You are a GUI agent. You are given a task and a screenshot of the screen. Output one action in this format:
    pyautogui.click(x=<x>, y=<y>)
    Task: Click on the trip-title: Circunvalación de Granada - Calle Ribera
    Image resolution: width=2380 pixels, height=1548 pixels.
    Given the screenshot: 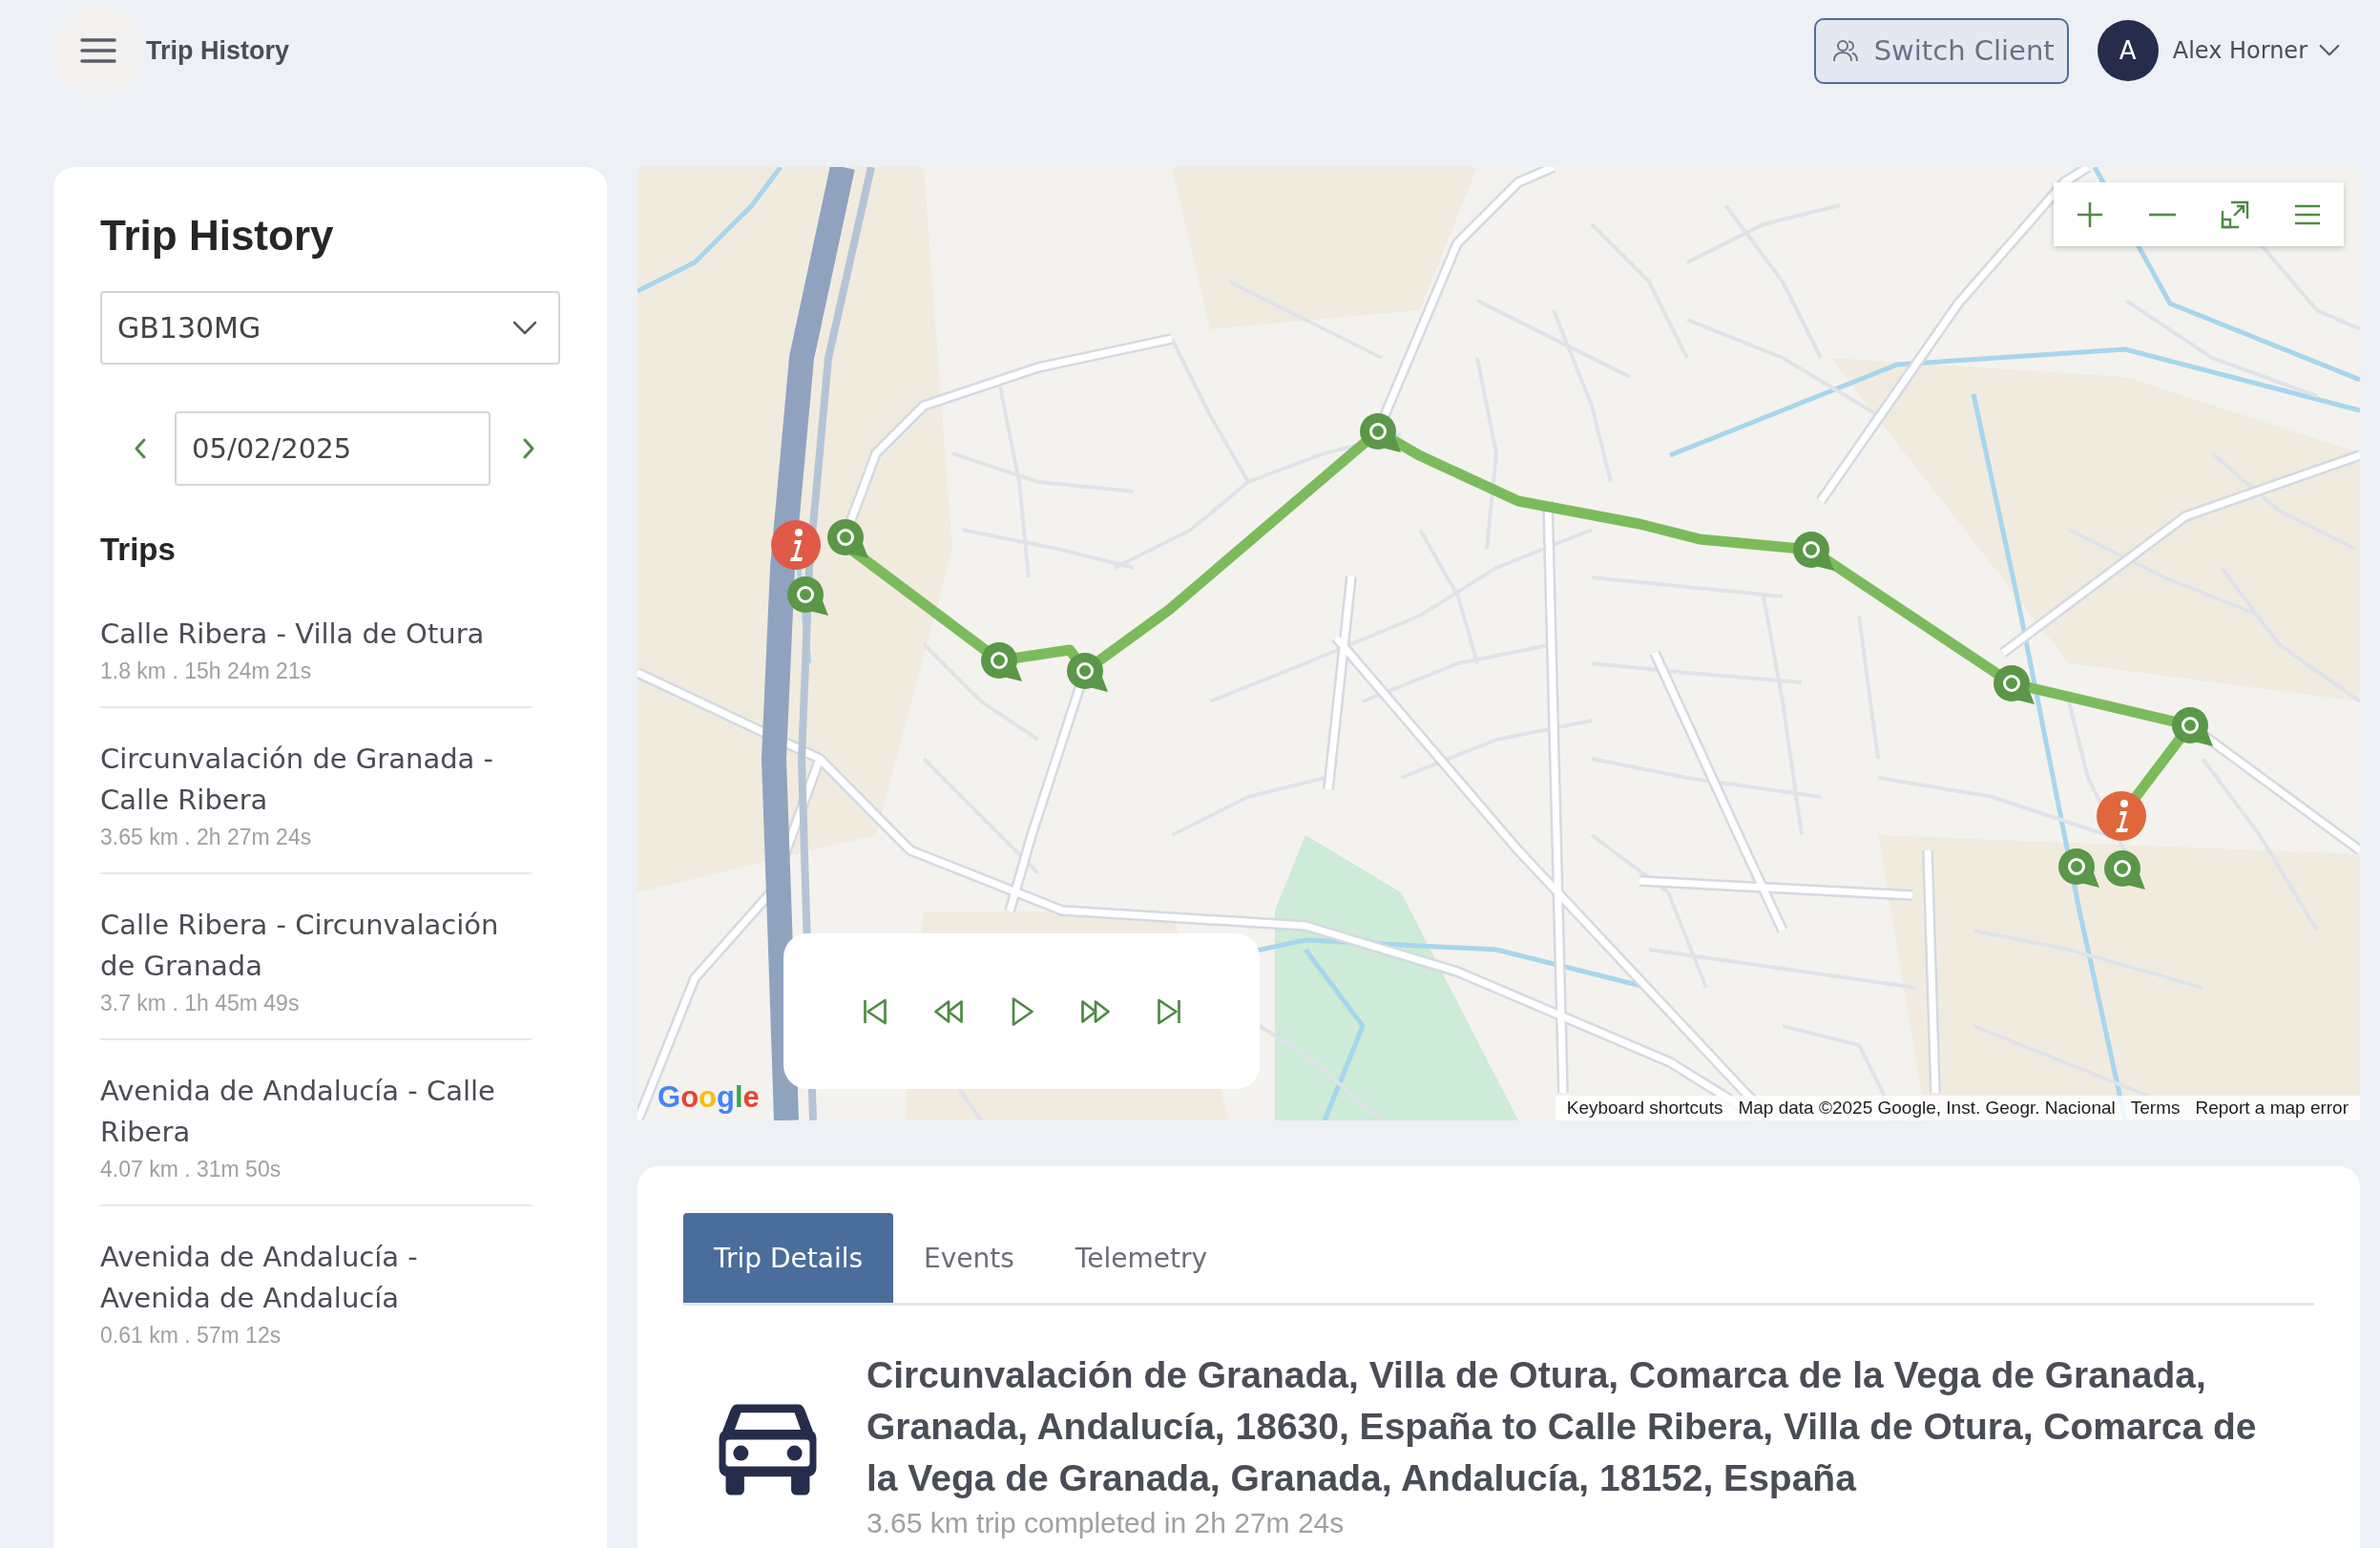 What is the action you would take?
    pyautogui.click(x=316, y=780)
    